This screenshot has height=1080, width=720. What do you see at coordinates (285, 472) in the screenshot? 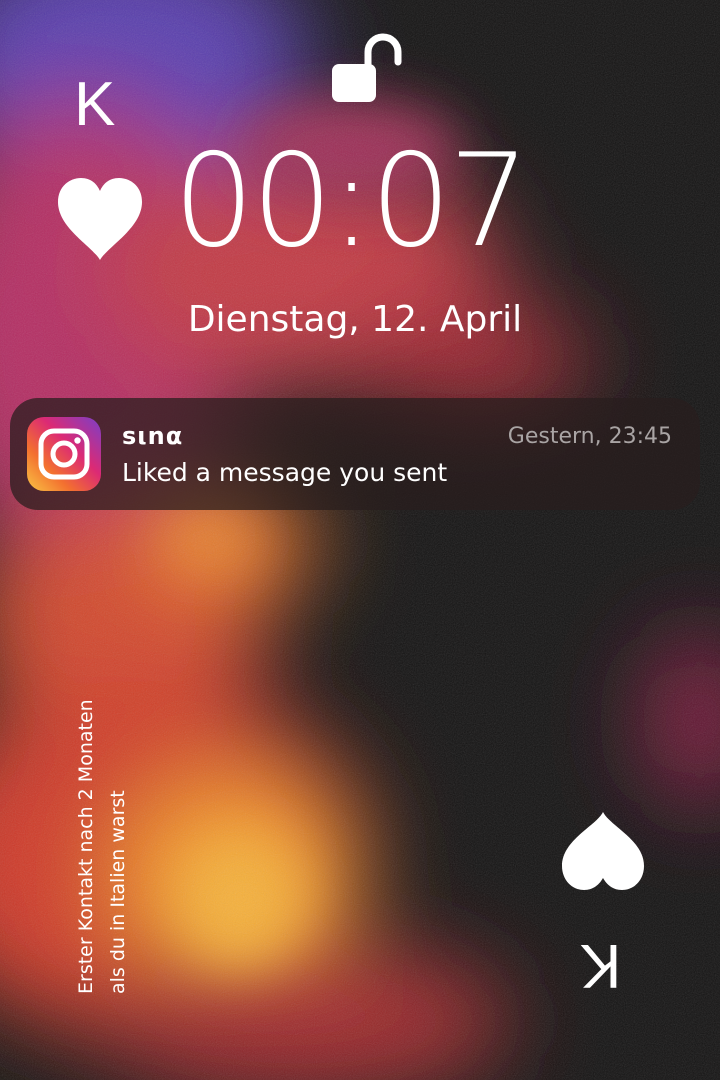
I see `notification-body: Liked a message you sent` at bounding box center [285, 472].